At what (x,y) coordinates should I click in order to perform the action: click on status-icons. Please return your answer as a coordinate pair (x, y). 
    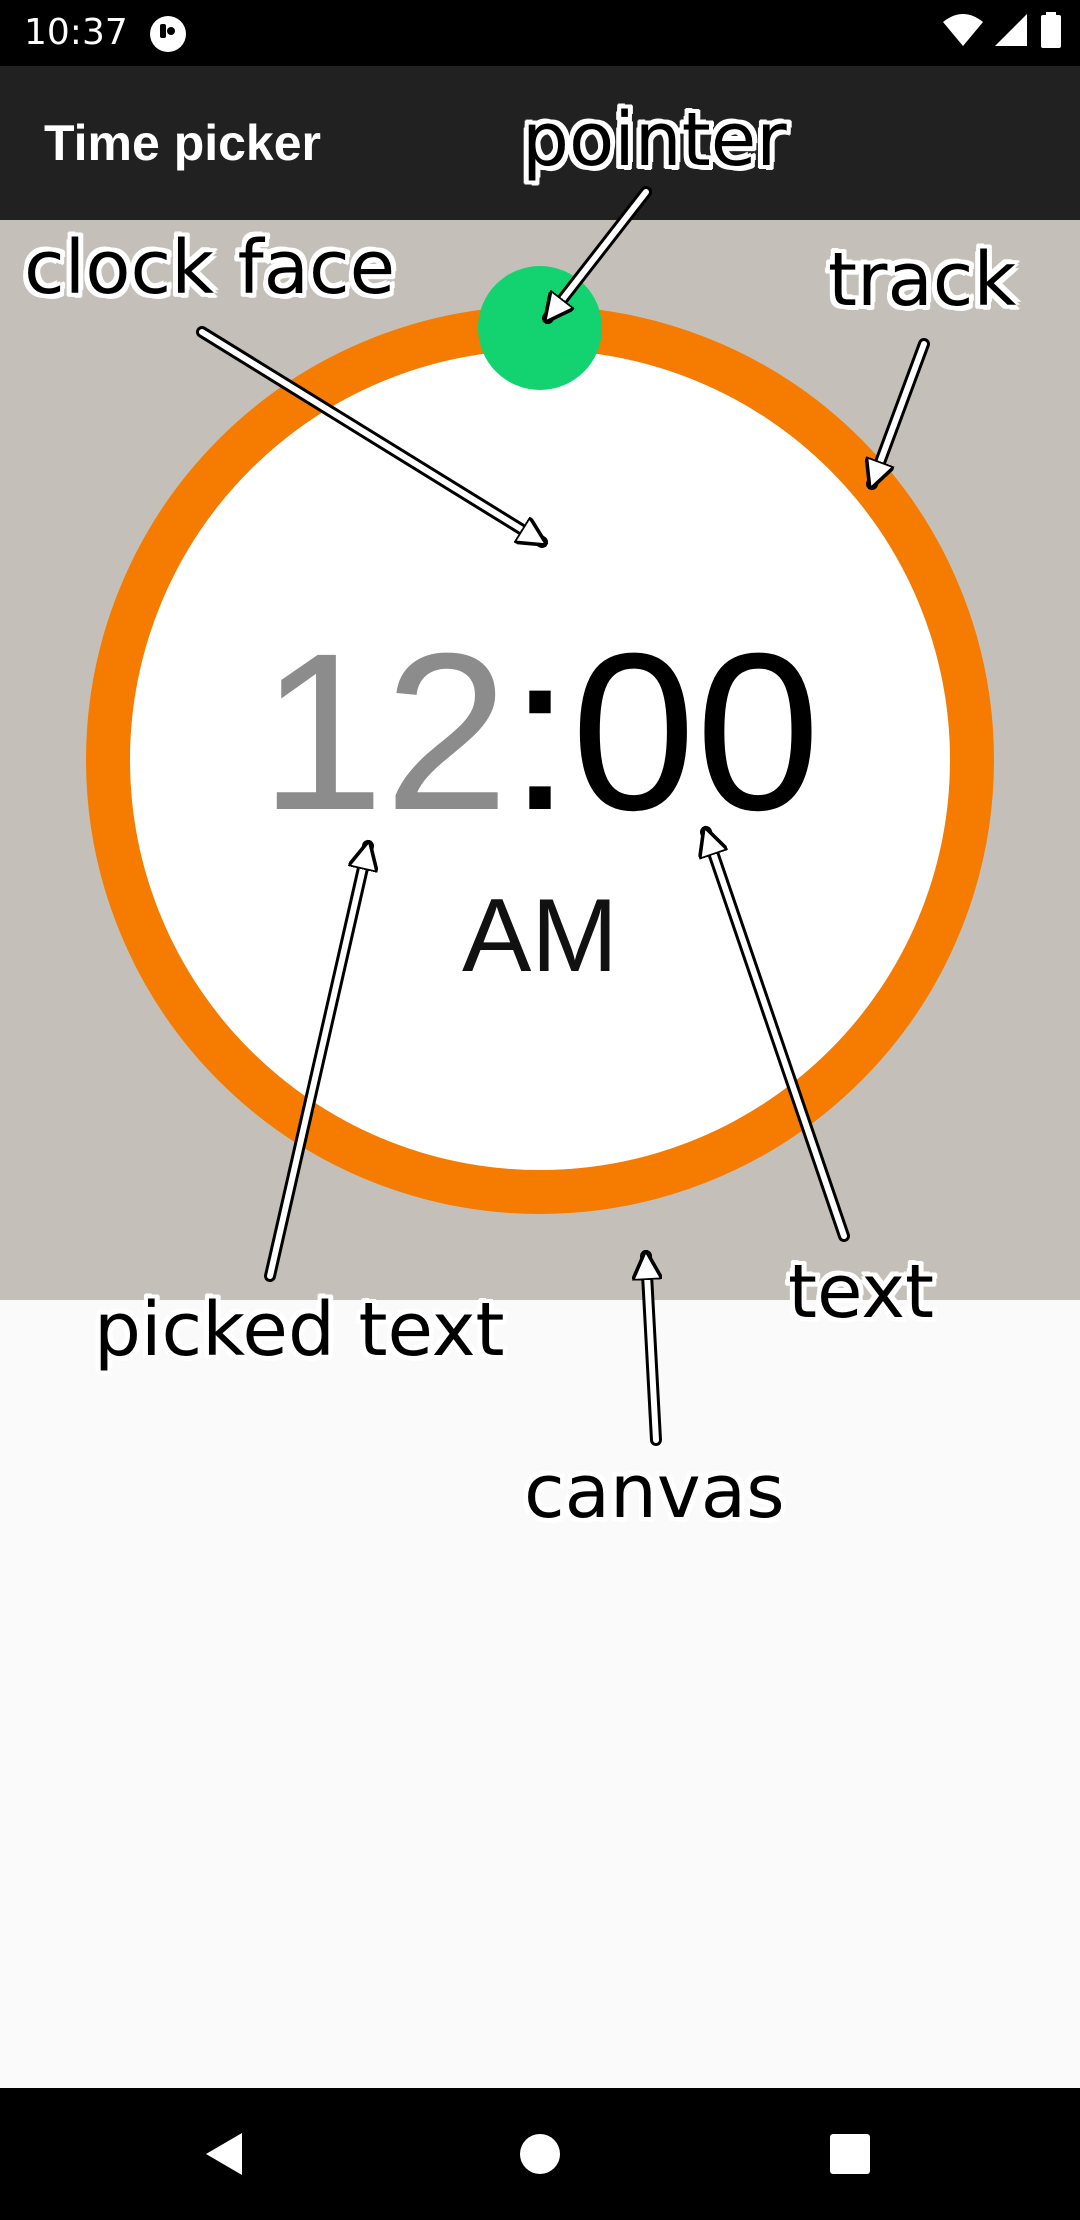
    Looking at the image, I should click on (1002, 30).